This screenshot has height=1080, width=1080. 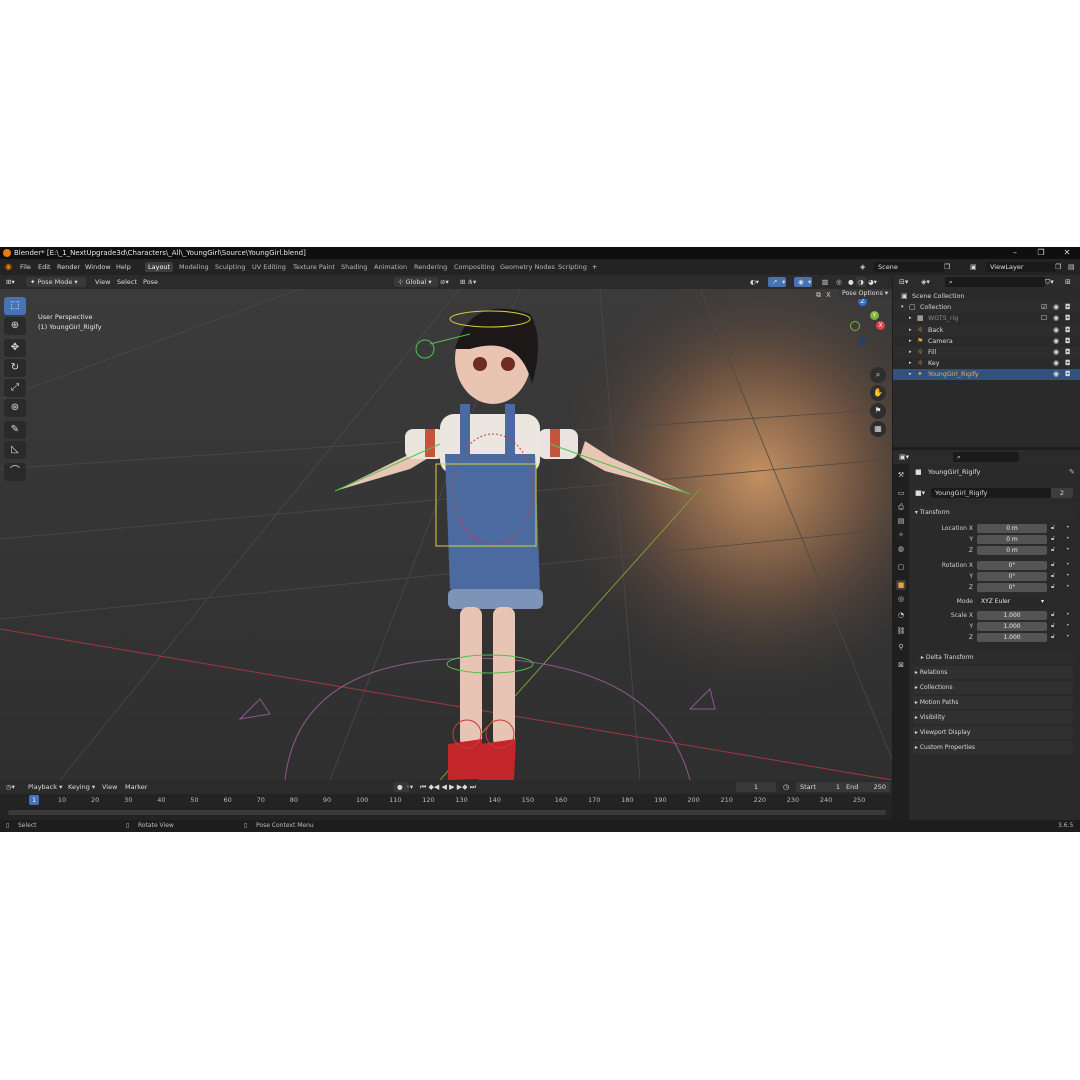 I want to click on keying-set-icon: ◦▾, so click(x=409, y=787).